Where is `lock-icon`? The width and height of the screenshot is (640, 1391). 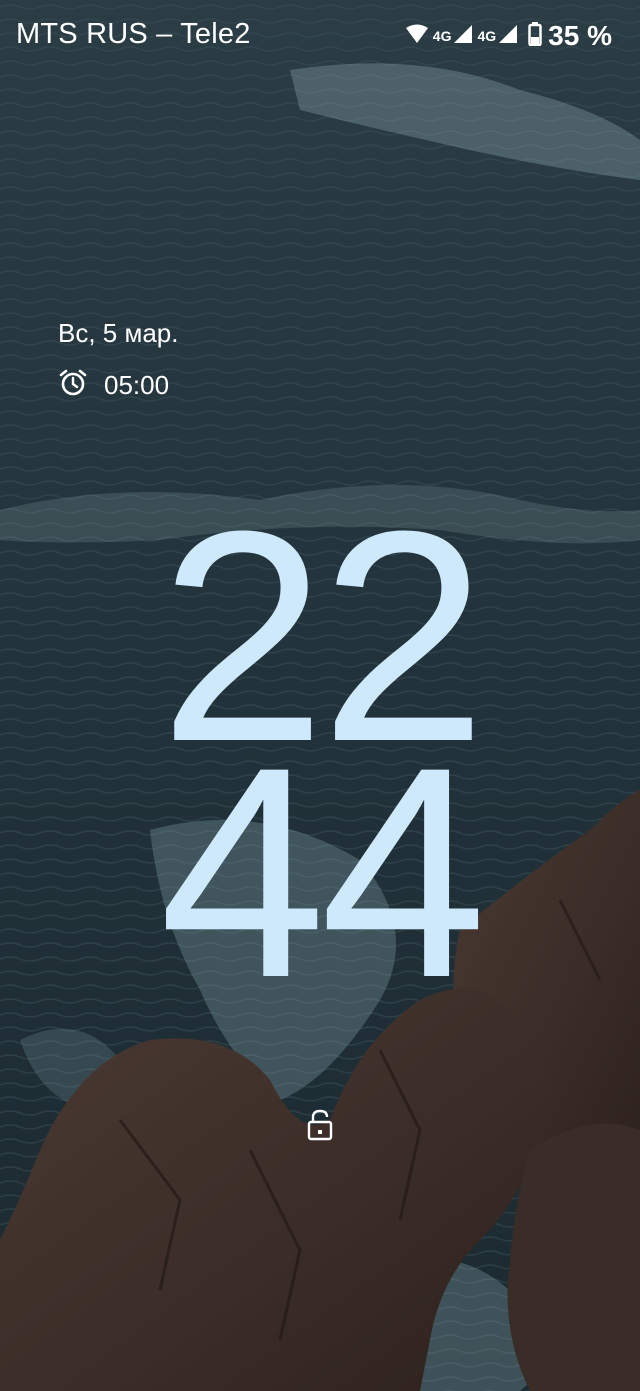 lock-icon is located at coordinates (320, 1127).